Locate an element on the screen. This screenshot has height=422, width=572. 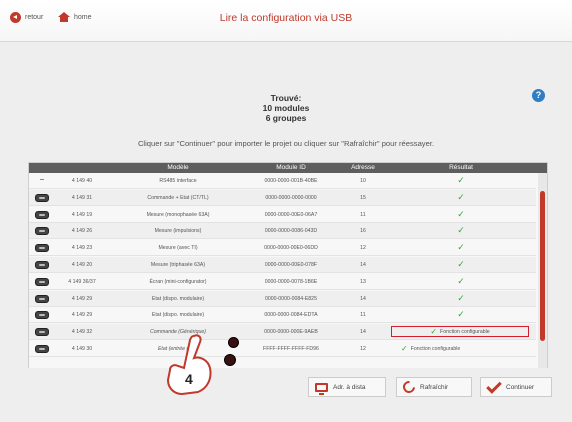
remote-address-button: Adr. à dista is located at coordinates (347, 387).